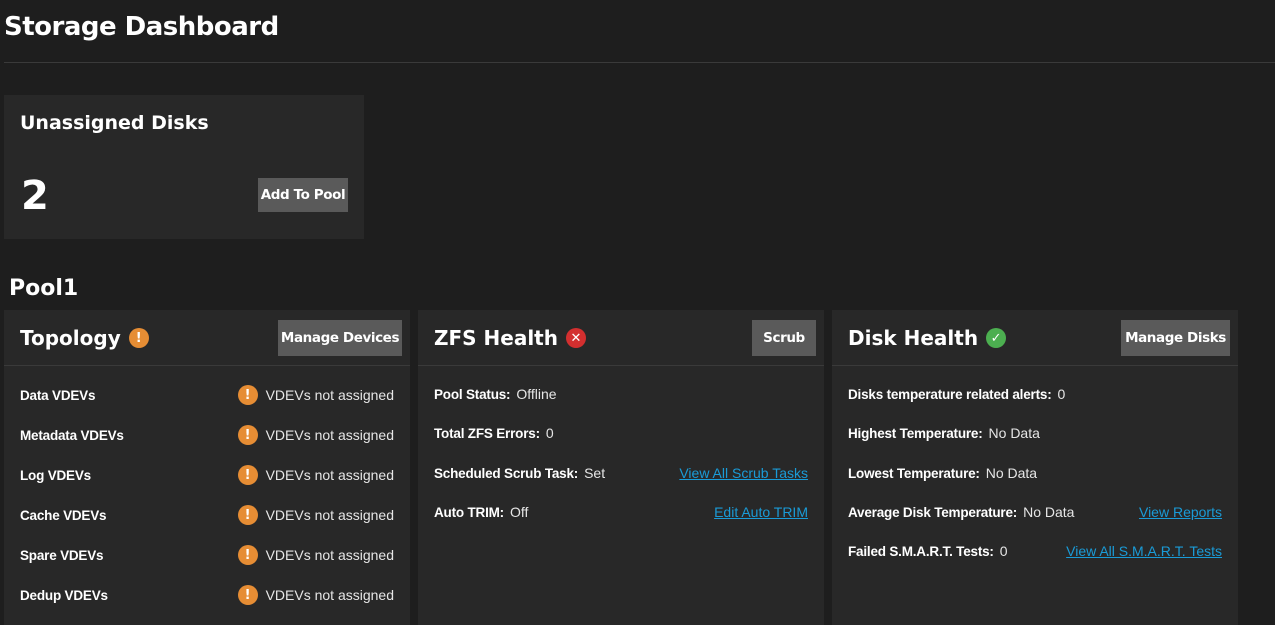 The height and width of the screenshot is (625, 1275). I want to click on topology-header: Topology ! Manage Devices, so click(207, 338).